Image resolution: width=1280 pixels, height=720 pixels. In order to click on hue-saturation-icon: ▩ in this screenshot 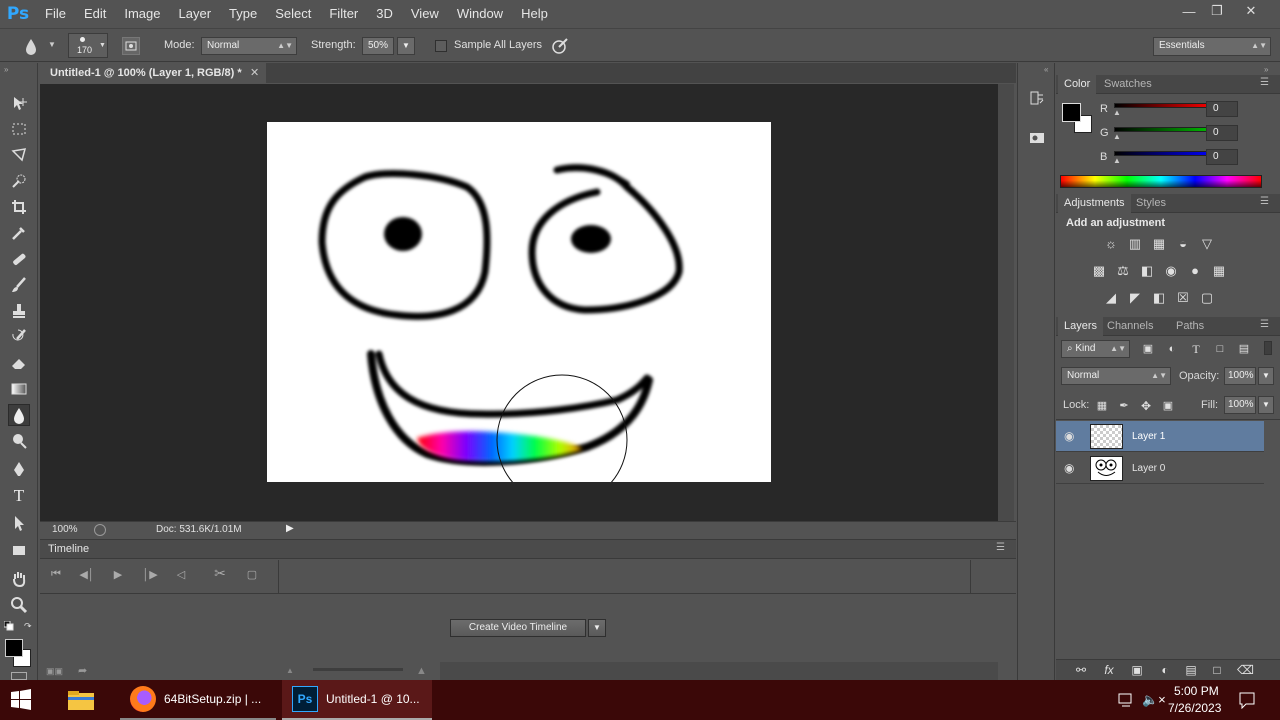, I will do `click(1099, 271)`.